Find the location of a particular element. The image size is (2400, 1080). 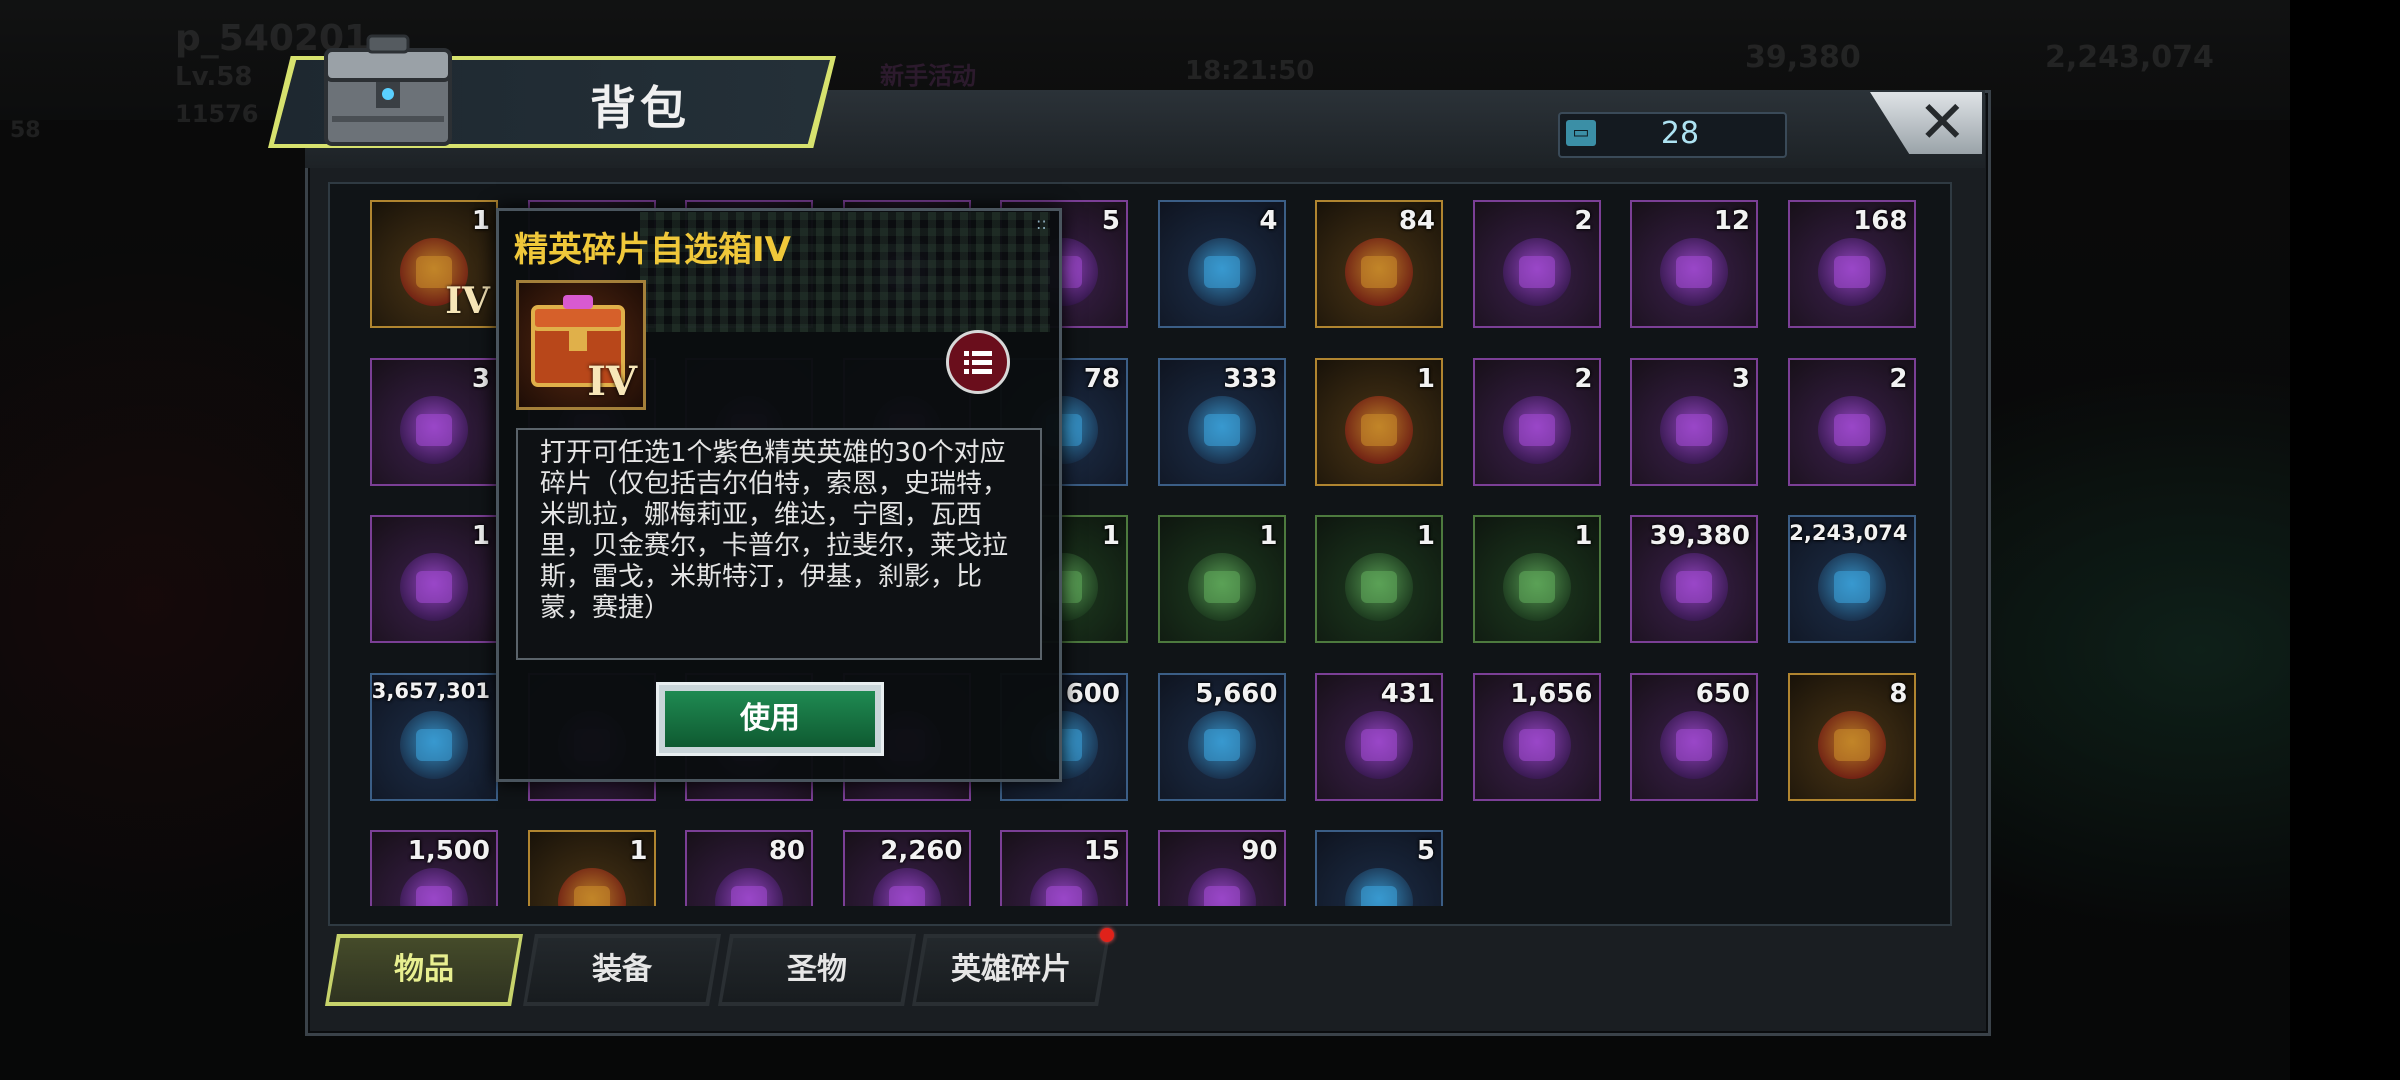

tab-items-label: 物品 is located at coordinates (424, 969).